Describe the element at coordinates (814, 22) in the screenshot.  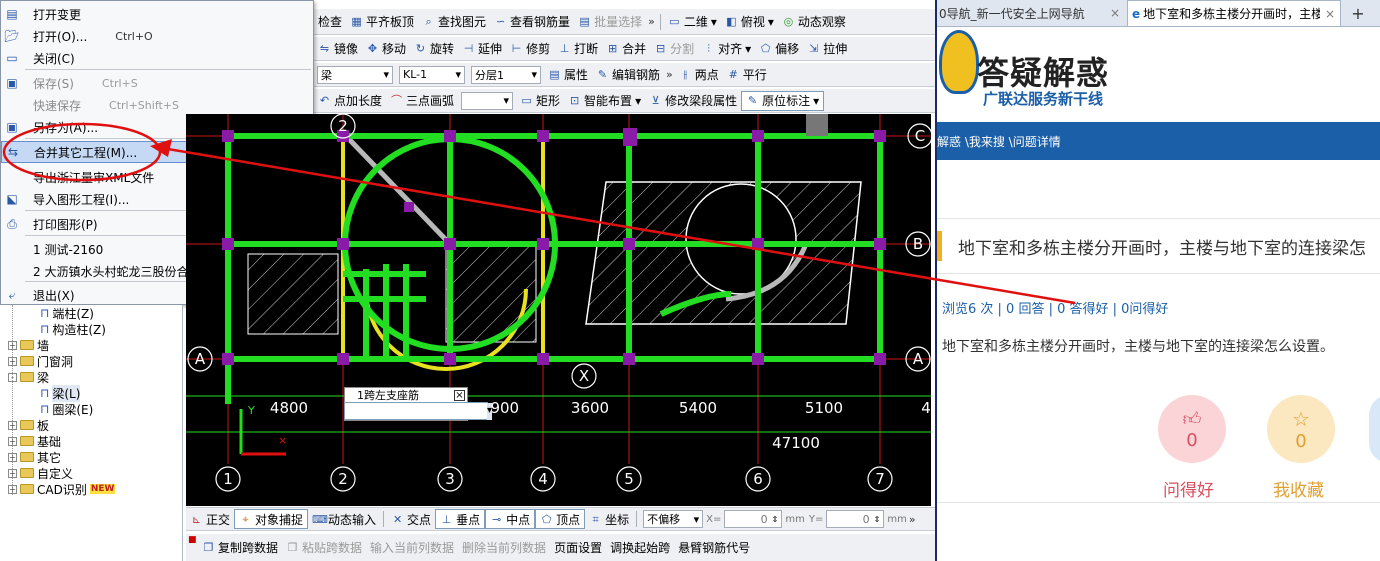
I see `dynamic-view-button: ◎ 动态观察` at that location.